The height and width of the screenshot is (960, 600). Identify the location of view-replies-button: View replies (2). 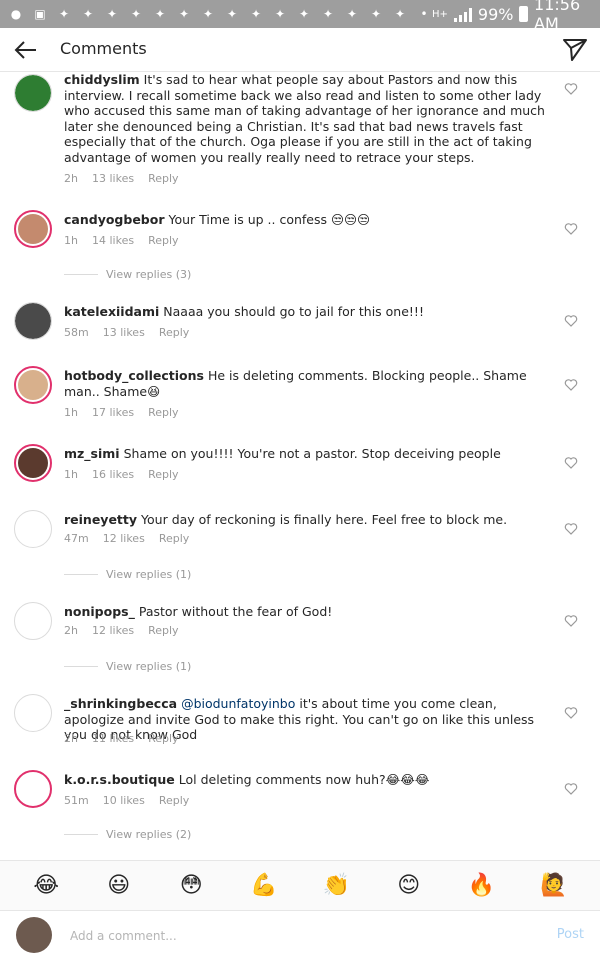
(127, 834).